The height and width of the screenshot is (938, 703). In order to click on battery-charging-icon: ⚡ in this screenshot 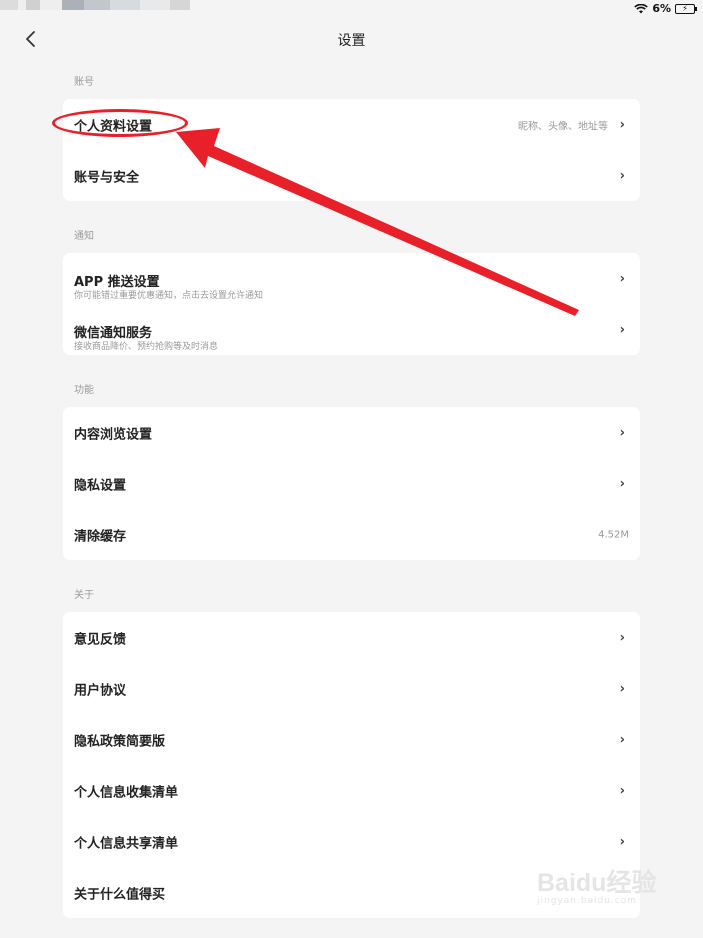, I will do `click(686, 8)`.